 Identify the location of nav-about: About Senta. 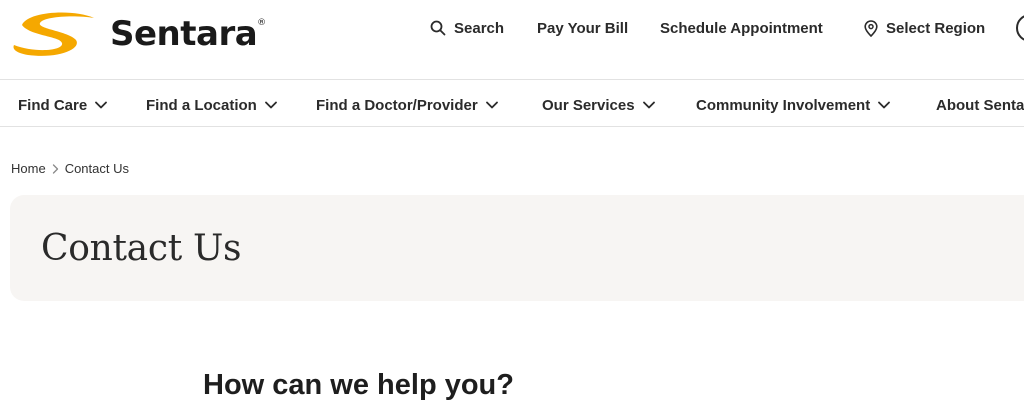
(980, 105).